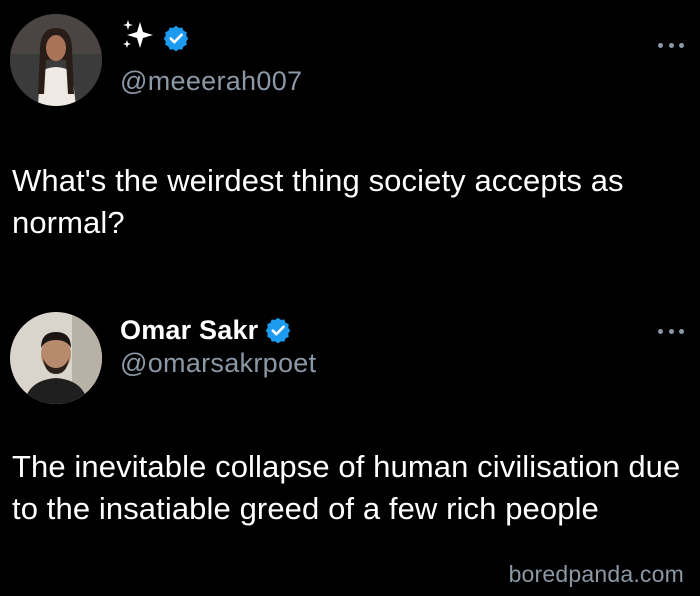 The height and width of the screenshot is (596, 700). I want to click on user-handle: @omarsakrpoet, so click(218, 363).